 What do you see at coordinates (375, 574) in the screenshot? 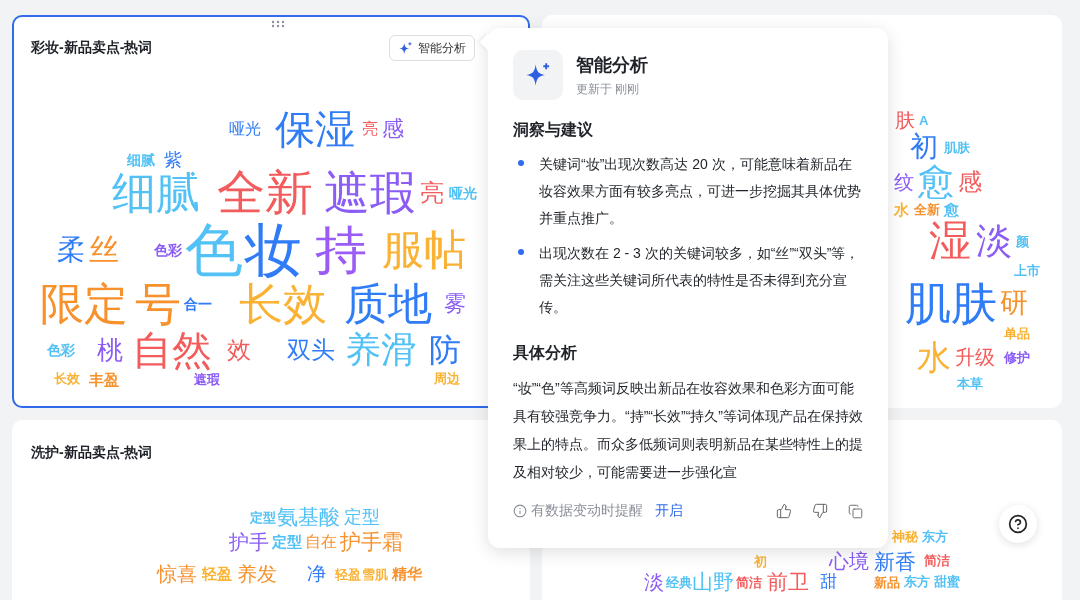
I see `cloud-word: 雪肌` at bounding box center [375, 574].